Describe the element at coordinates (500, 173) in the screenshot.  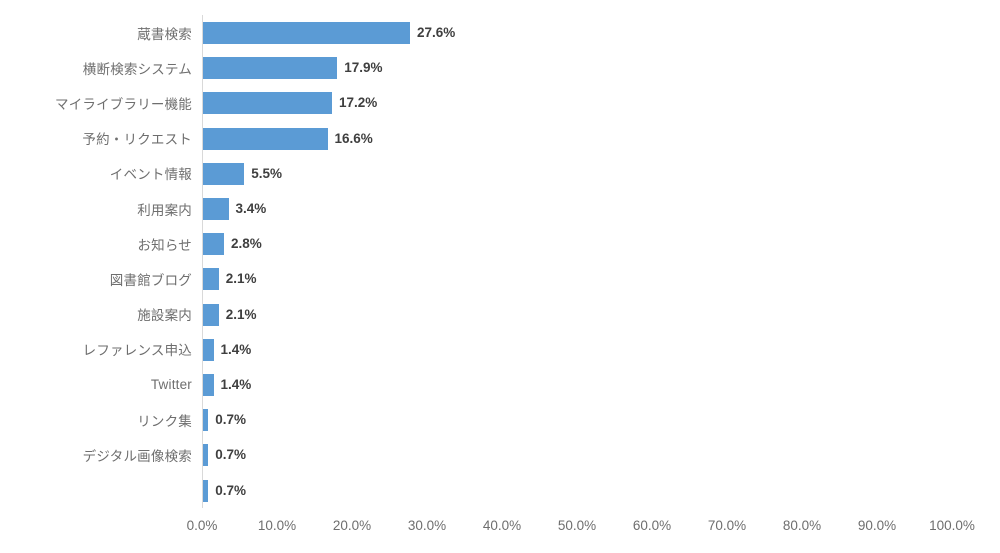
I see `bar-row: イベント情報 5.5%` at that location.